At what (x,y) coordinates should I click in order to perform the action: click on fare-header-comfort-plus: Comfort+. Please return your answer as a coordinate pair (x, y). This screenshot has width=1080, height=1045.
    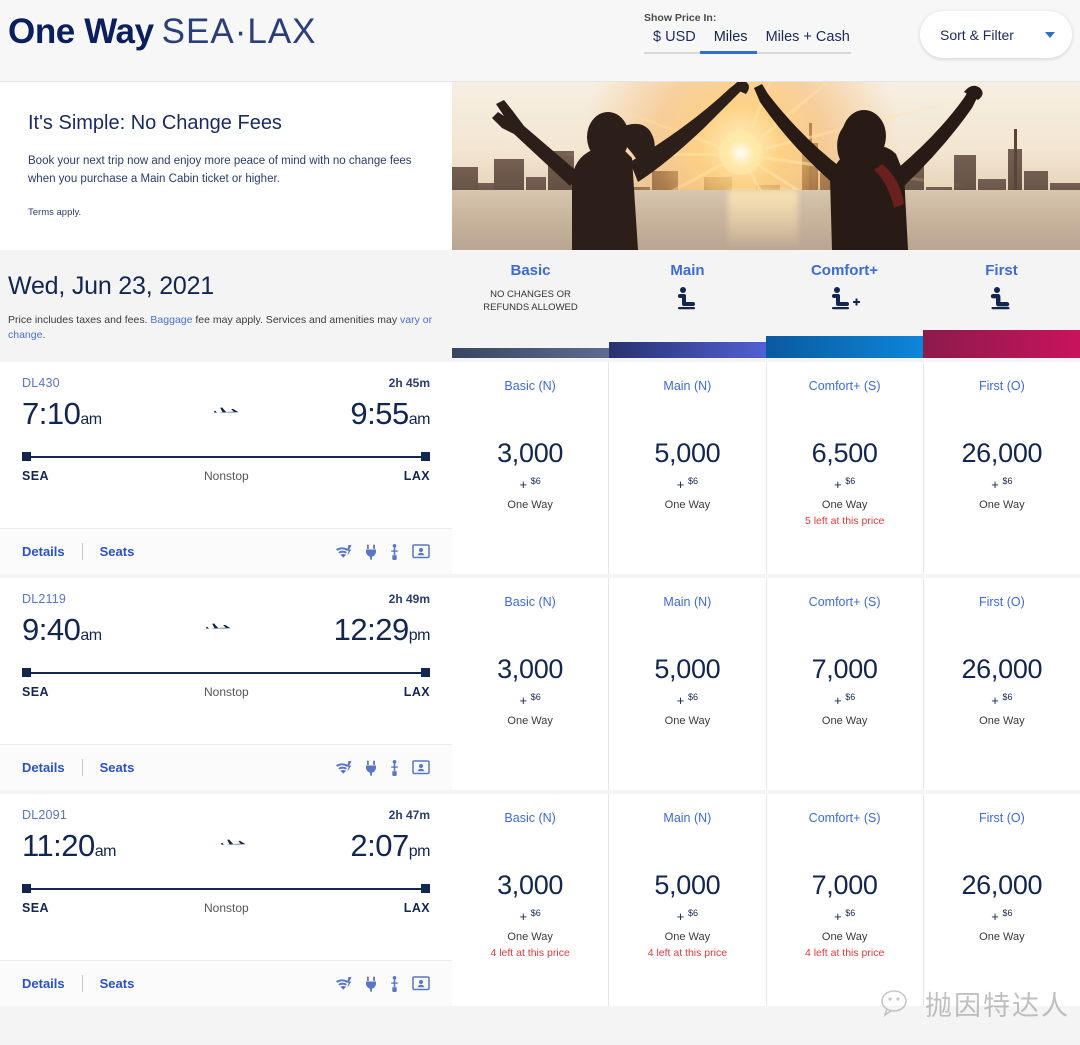
    Looking at the image, I should click on (844, 304).